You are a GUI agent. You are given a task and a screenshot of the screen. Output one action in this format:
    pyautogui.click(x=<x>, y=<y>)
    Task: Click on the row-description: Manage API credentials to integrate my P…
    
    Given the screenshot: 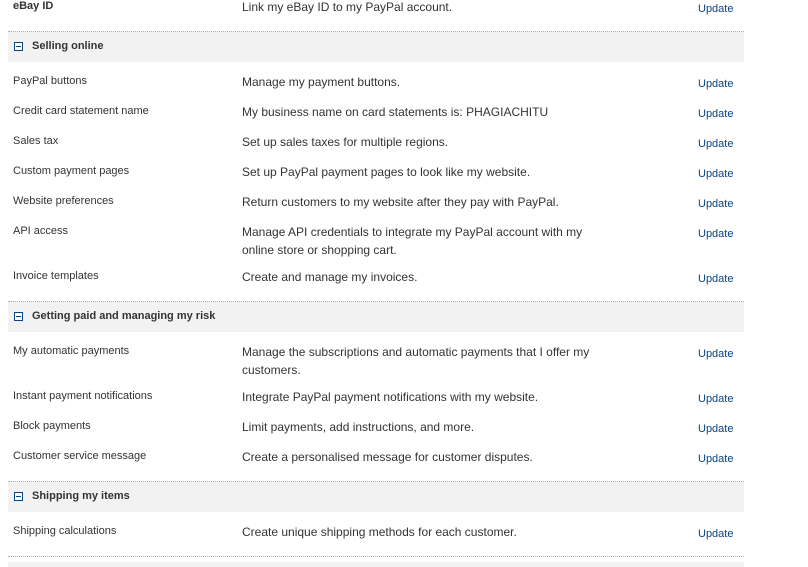 What is the action you would take?
    pyautogui.click(x=412, y=241)
    